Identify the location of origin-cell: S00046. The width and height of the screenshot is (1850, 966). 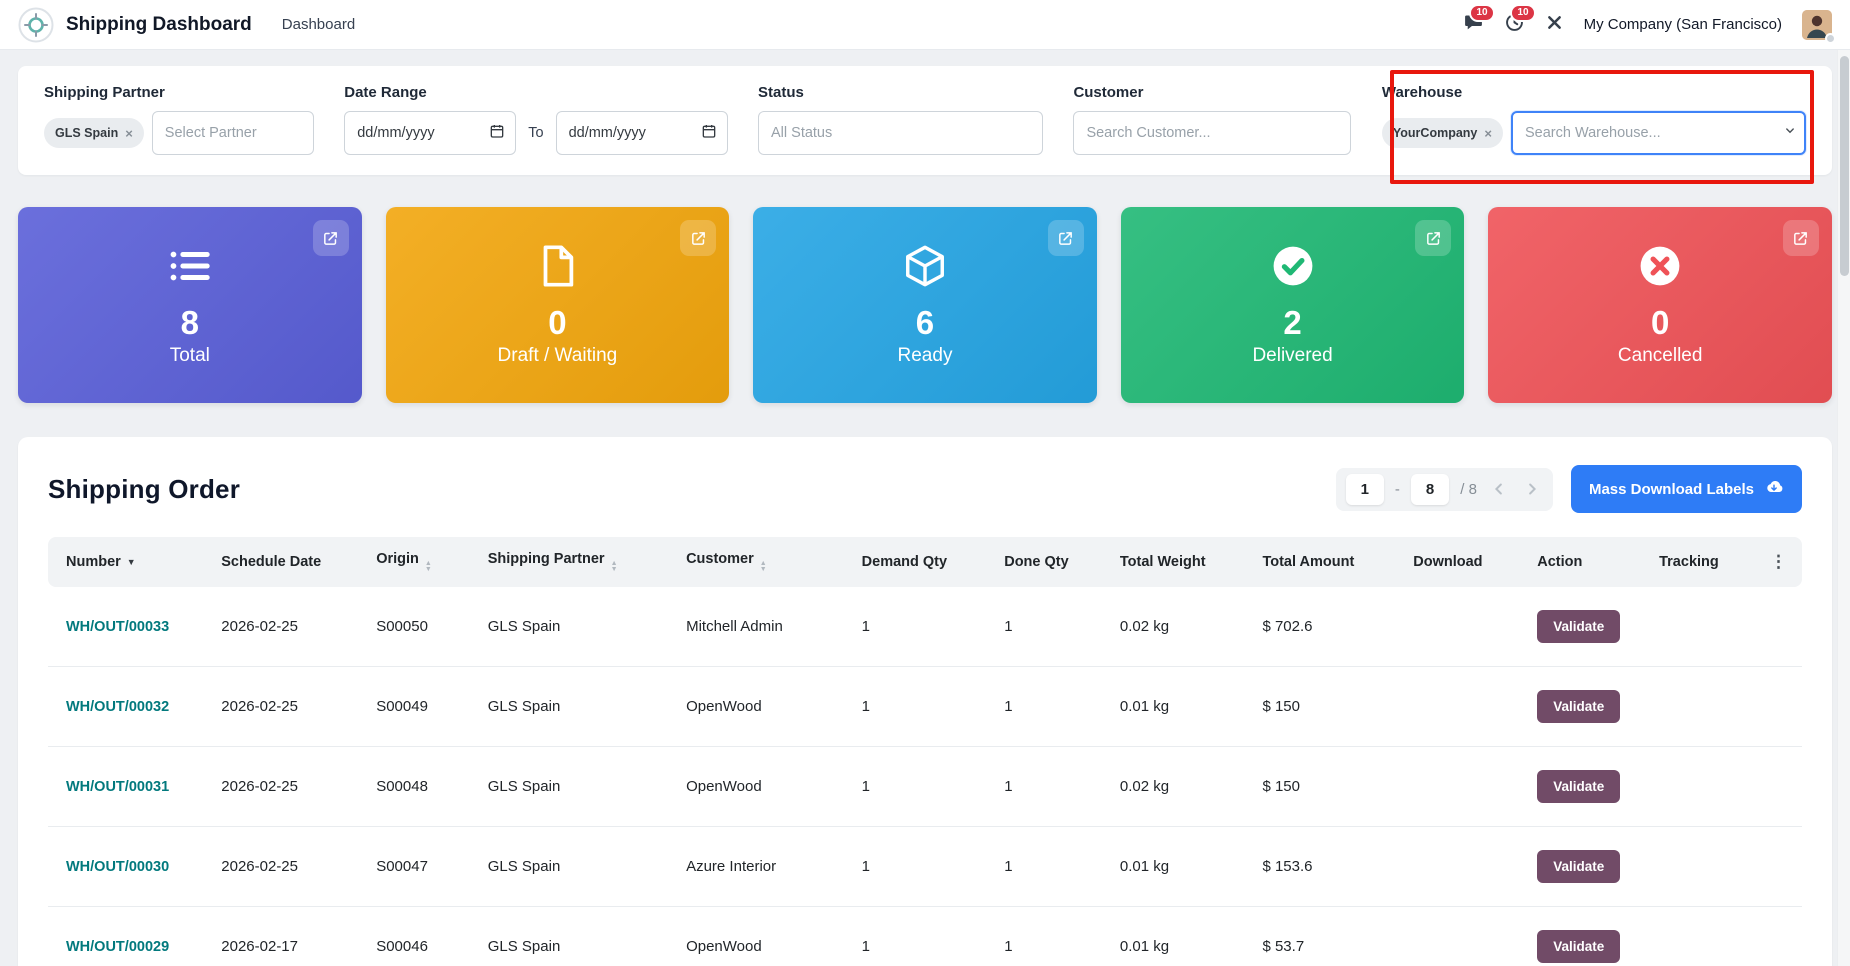
(424, 936).